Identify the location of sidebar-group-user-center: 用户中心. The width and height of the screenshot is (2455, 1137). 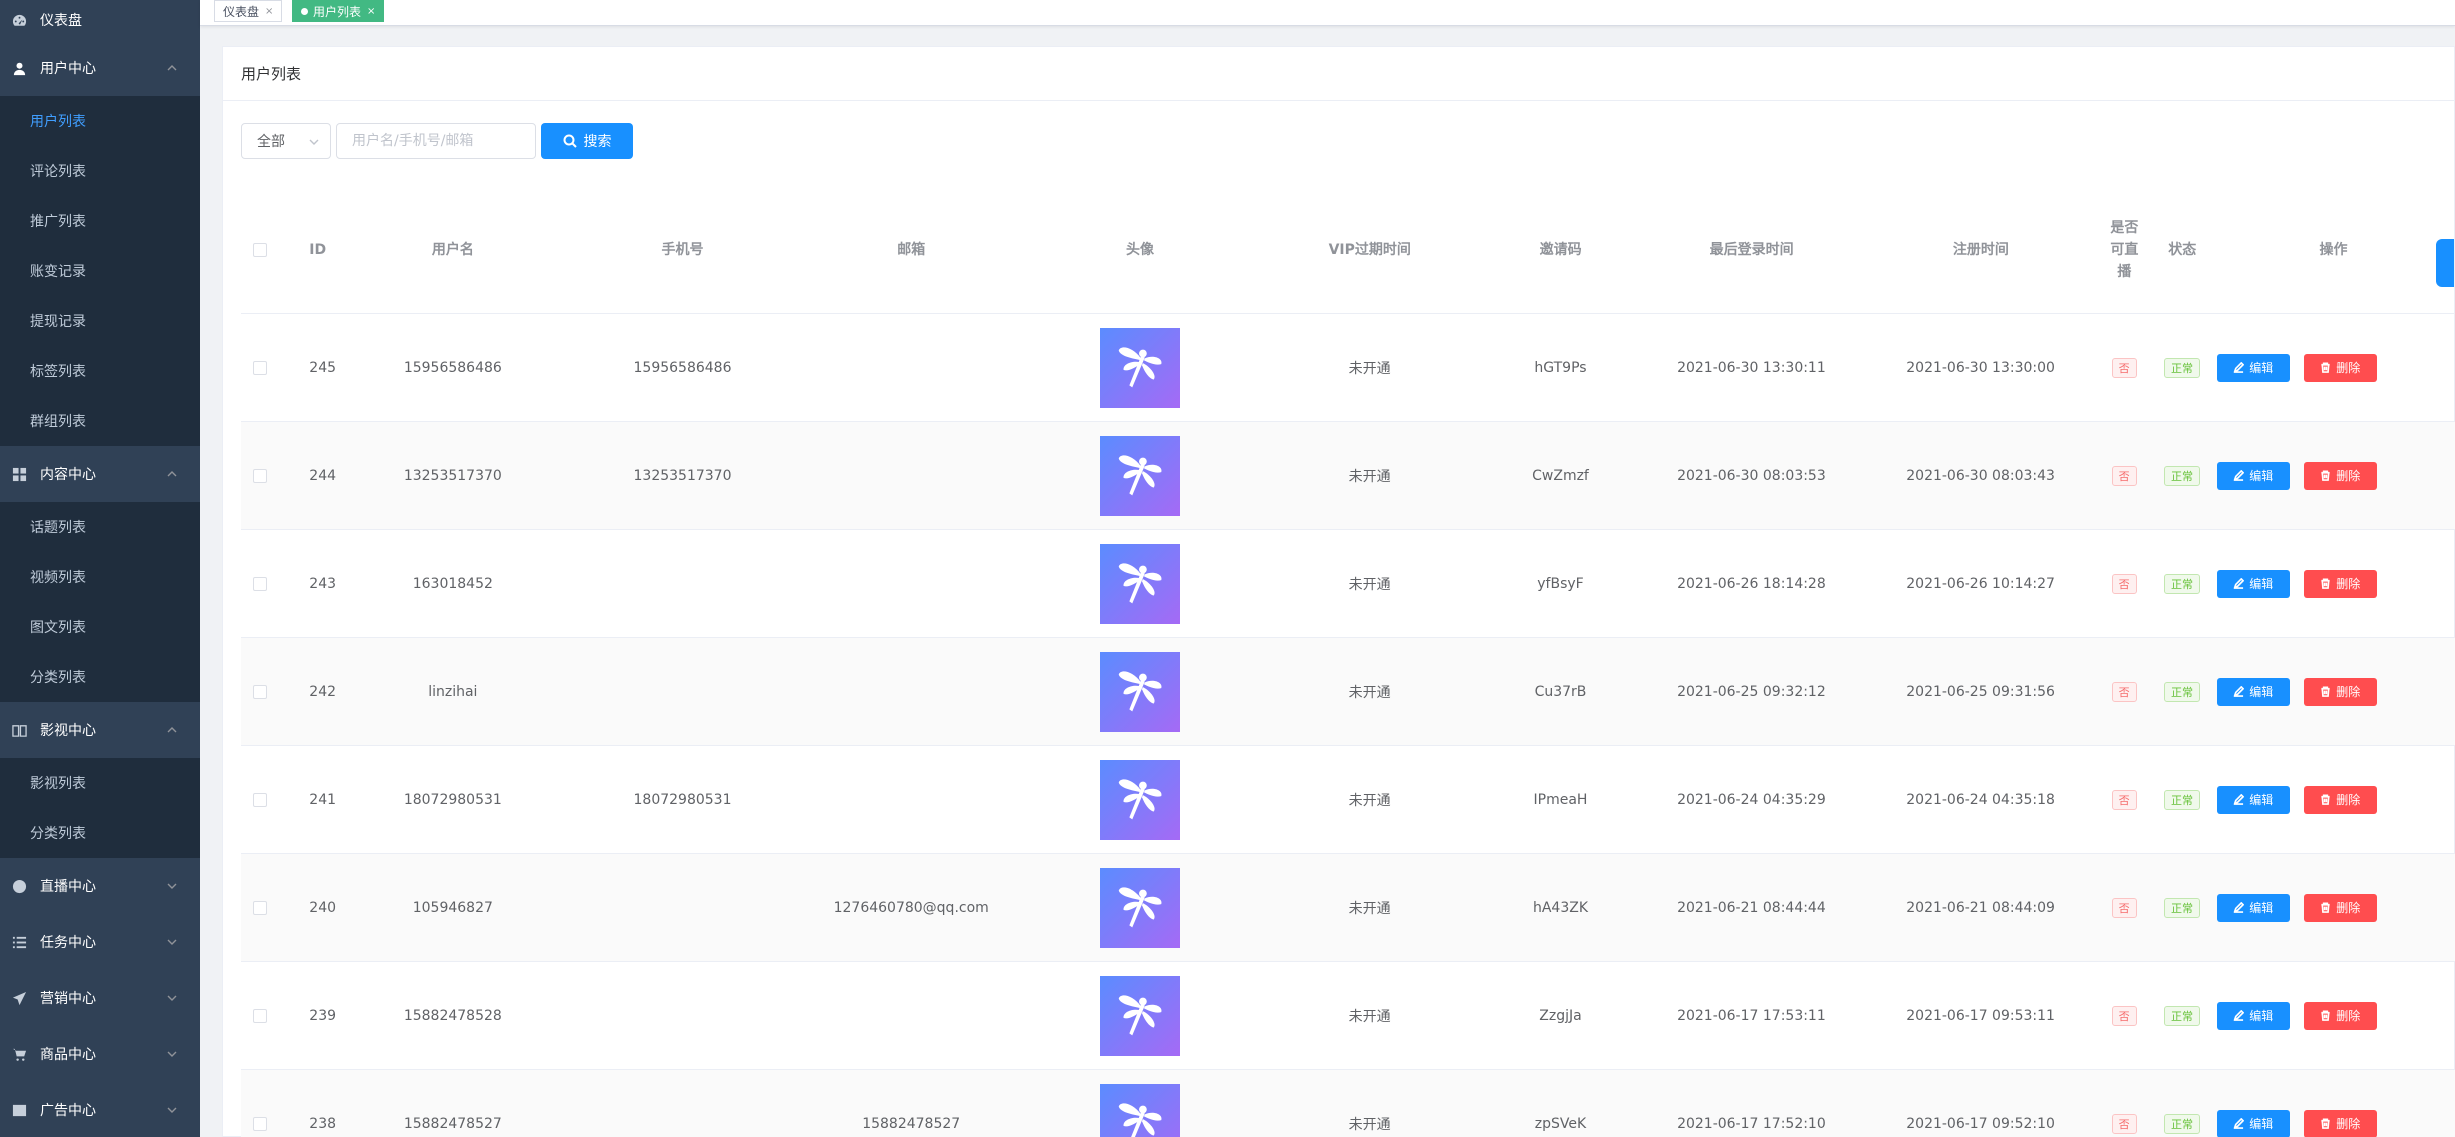
(100, 68).